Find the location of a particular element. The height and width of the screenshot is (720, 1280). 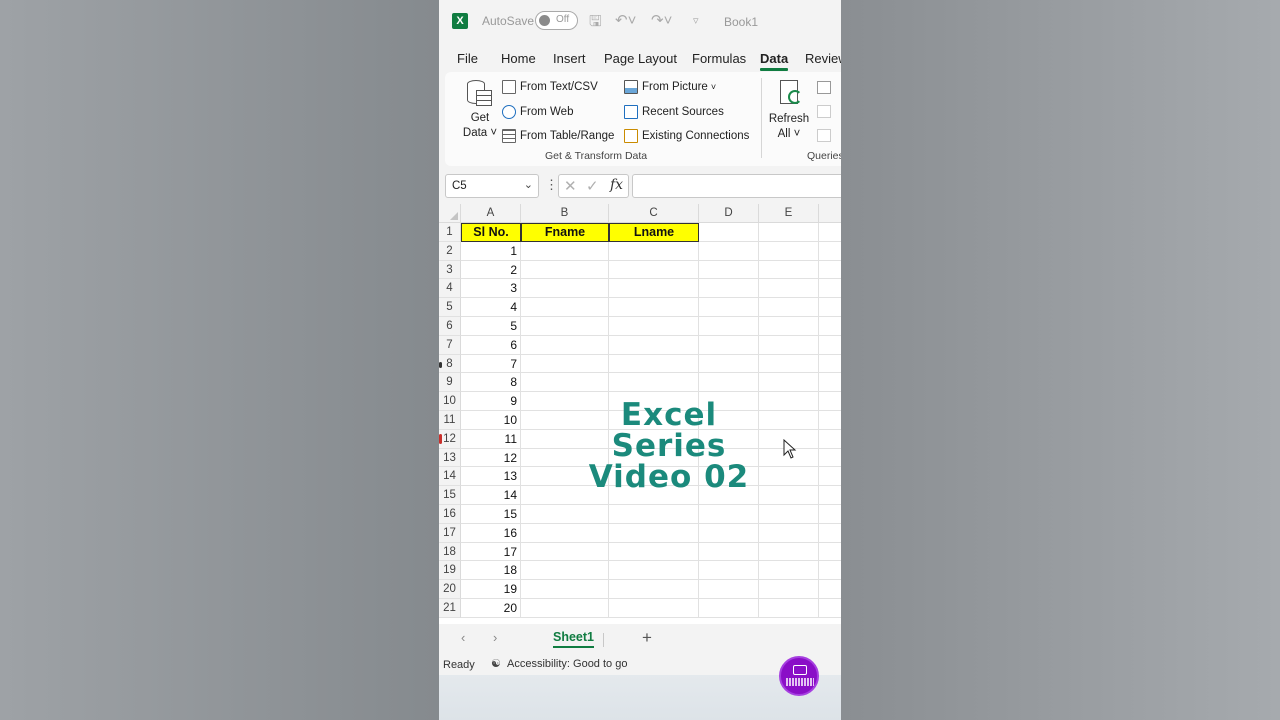

header-cell: Sl No. is located at coordinates (491, 232).